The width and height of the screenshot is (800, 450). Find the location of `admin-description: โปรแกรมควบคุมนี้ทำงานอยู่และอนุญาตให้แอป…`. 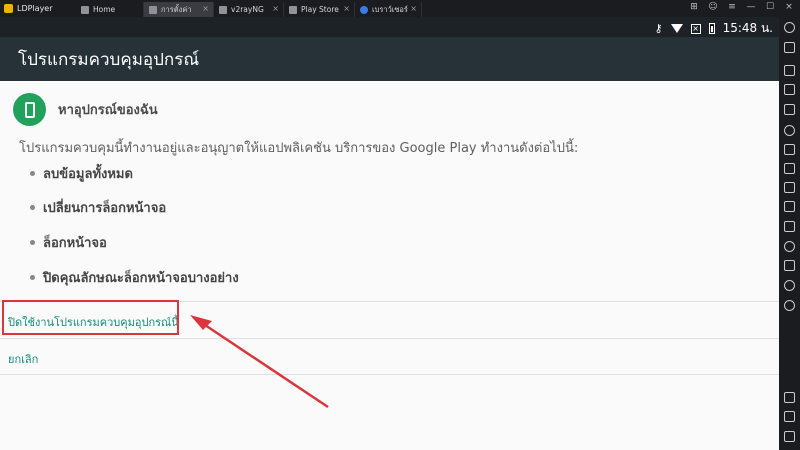

admin-description: โปรแกรมควบคุมนี้ทำงานอยู่และอนุญาตให้แอป… is located at coordinates (299, 148).